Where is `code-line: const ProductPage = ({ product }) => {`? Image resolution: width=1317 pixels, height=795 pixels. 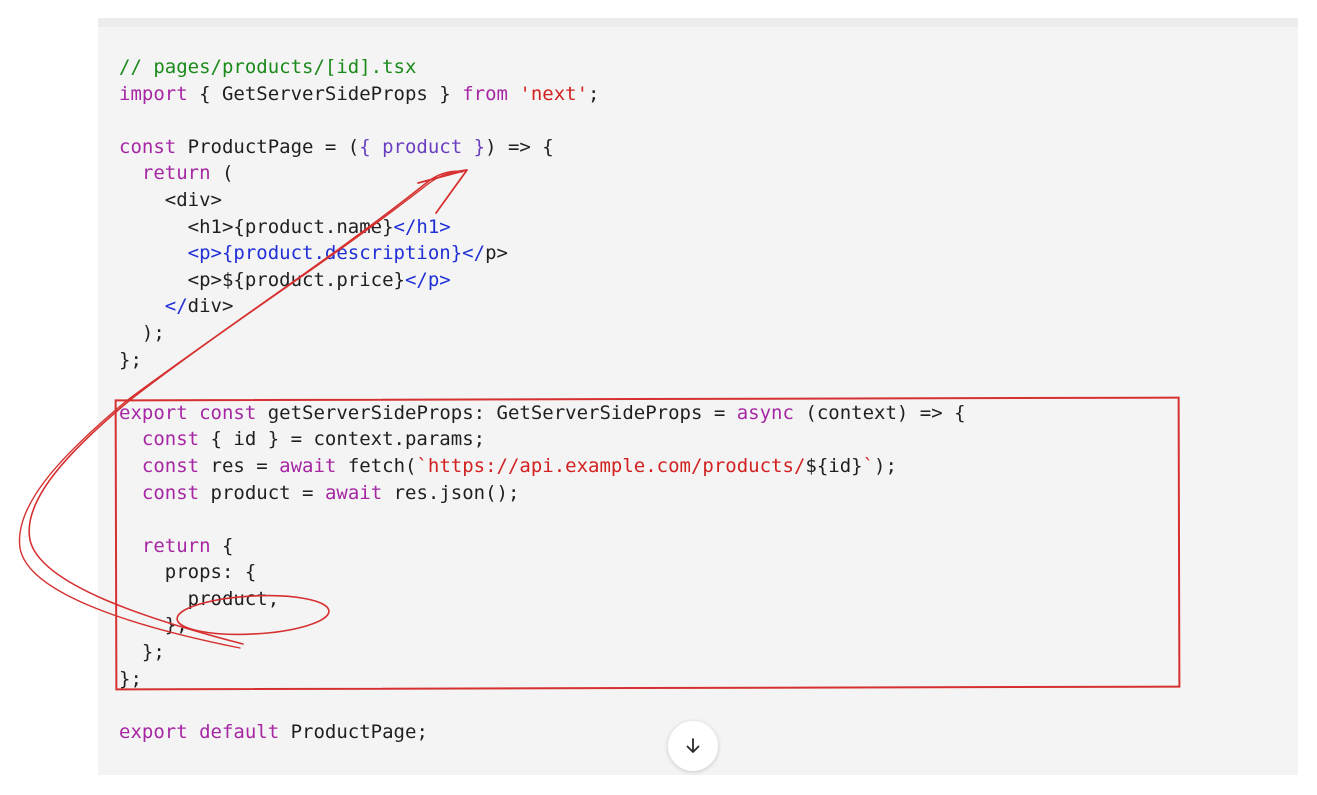
code-line: const ProductPage = ({ product }) => { is located at coordinates (542, 147).